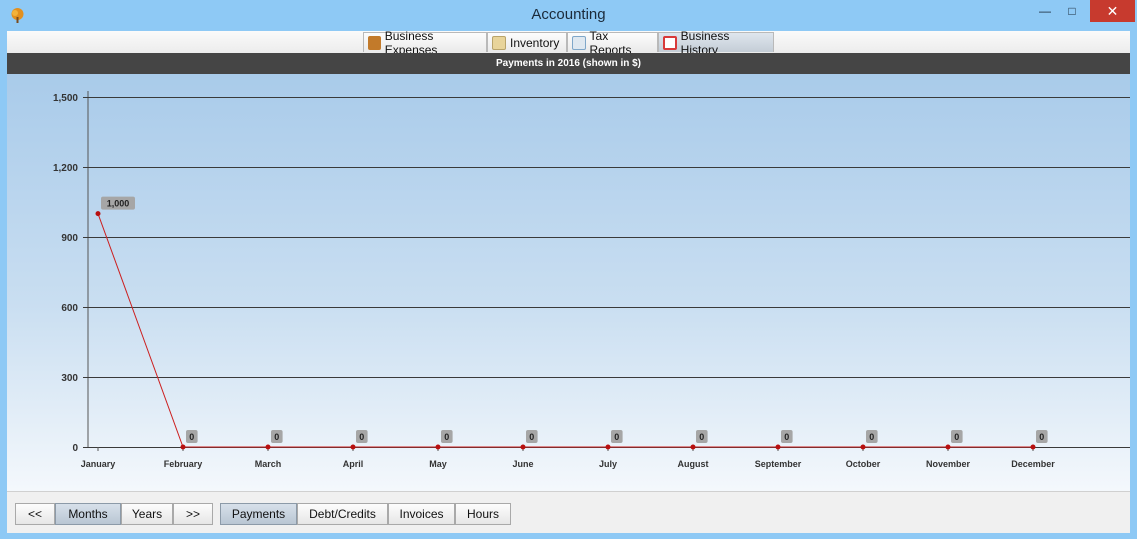  What do you see at coordinates (342, 514) in the screenshot?
I see `debt-credits-button: Debt/Credits` at bounding box center [342, 514].